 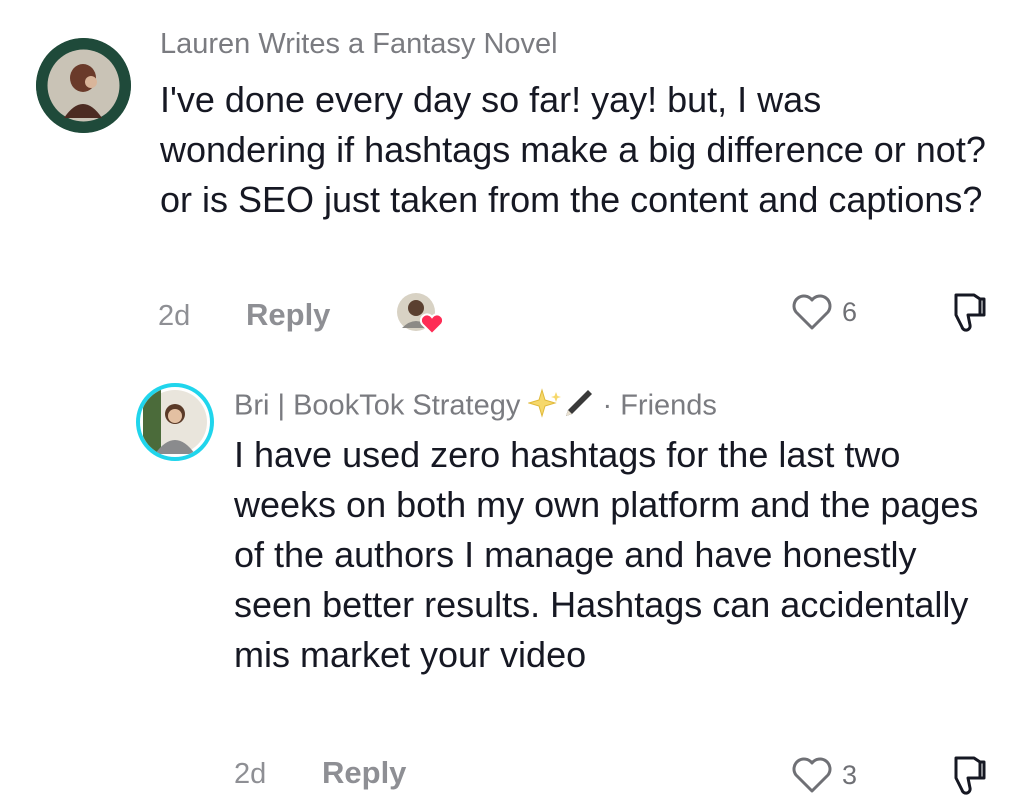 What do you see at coordinates (850, 311) in the screenshot?
I see `like-count: 6` at bounding box center [850, 311].